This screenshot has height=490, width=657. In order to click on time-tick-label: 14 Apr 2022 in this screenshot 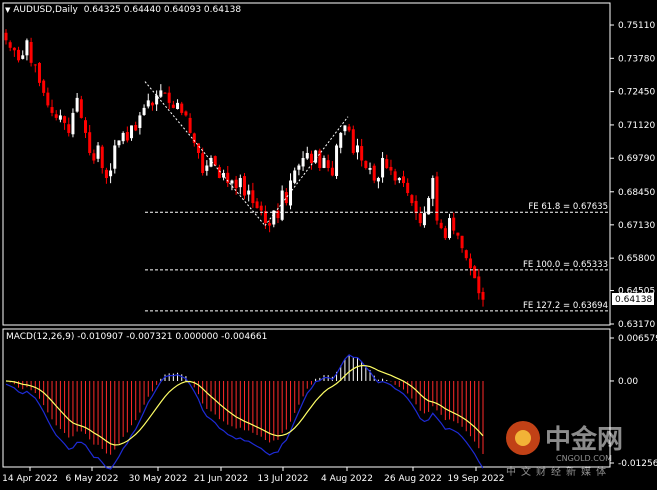, I will do `click(30, 479)`.